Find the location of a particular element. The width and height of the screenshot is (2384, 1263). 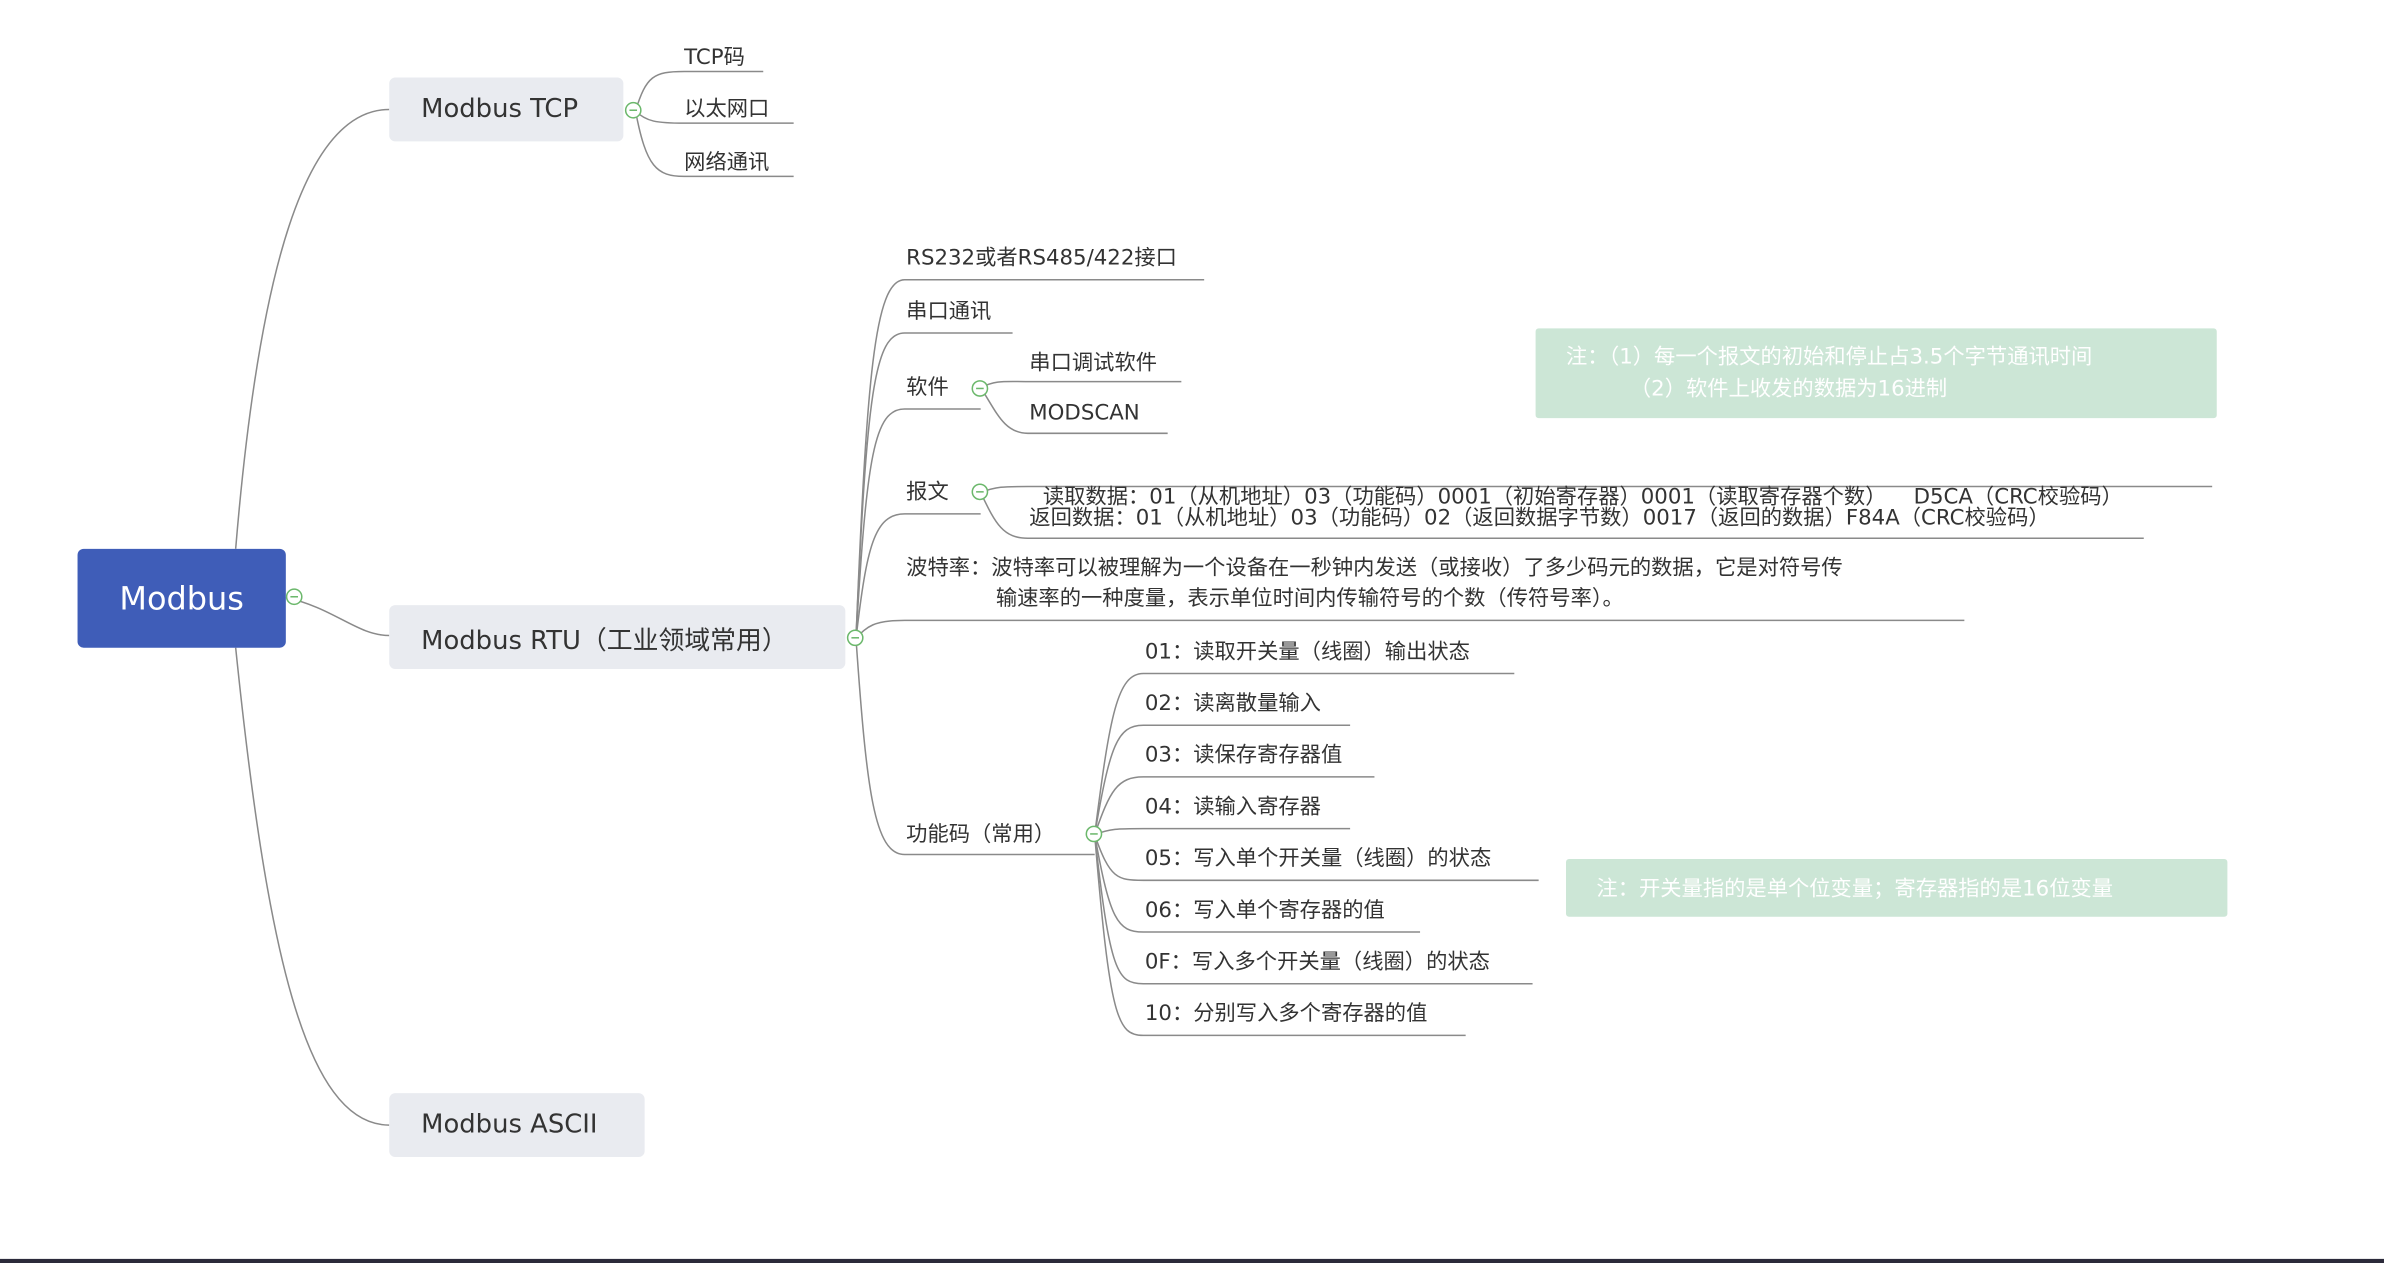

root-topic-label: Modbus is located at coordinates (181, 598).